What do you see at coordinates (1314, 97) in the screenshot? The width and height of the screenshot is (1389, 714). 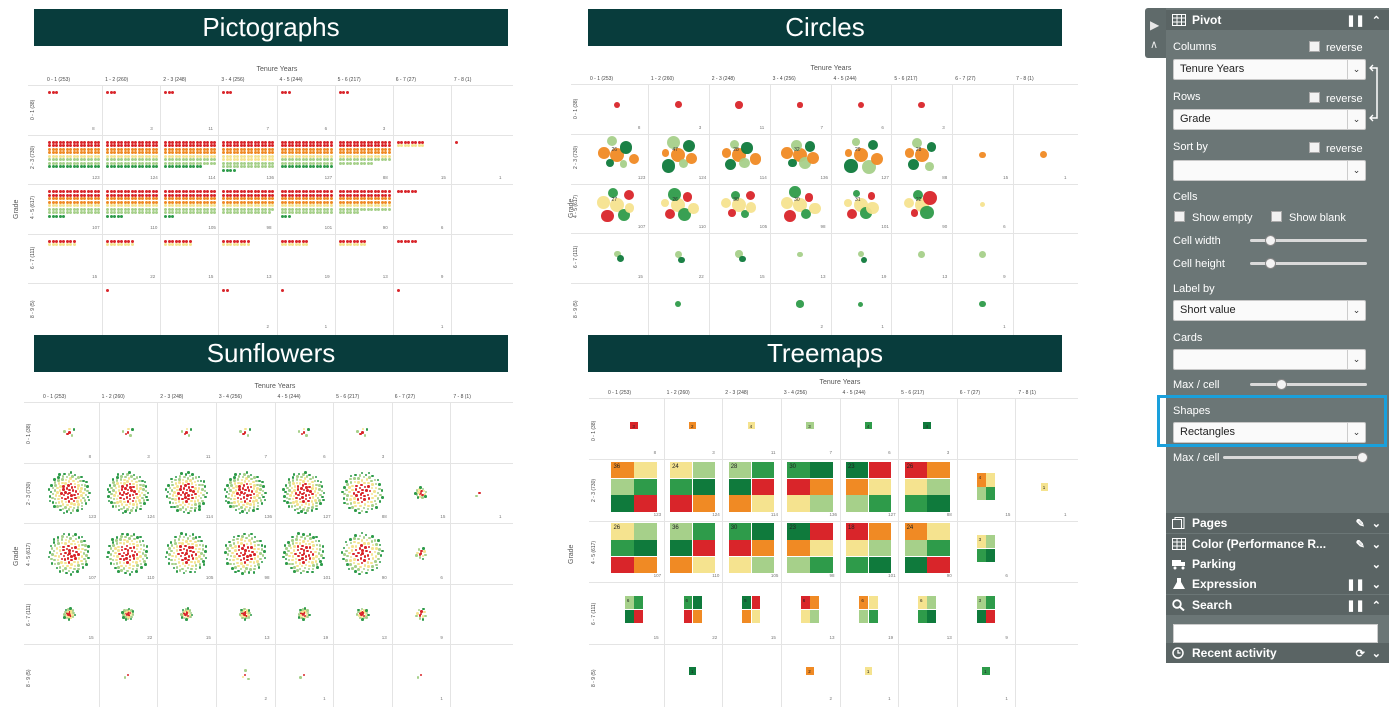 I see `rows-reverse-checkbox` at bounding box center [1314, 97].